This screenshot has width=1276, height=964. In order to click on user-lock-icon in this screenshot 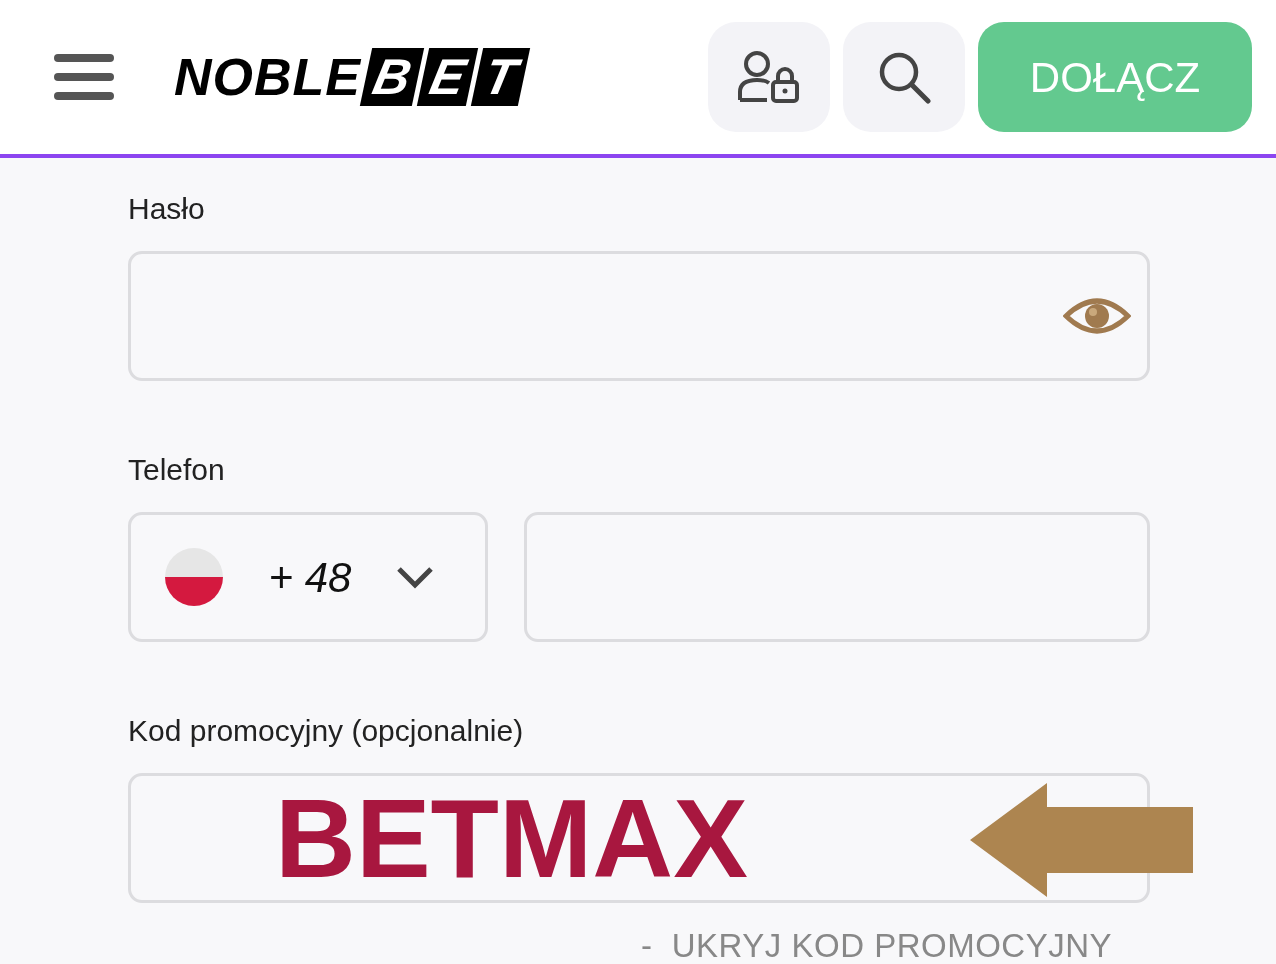, I will do `click(769, 77)`.